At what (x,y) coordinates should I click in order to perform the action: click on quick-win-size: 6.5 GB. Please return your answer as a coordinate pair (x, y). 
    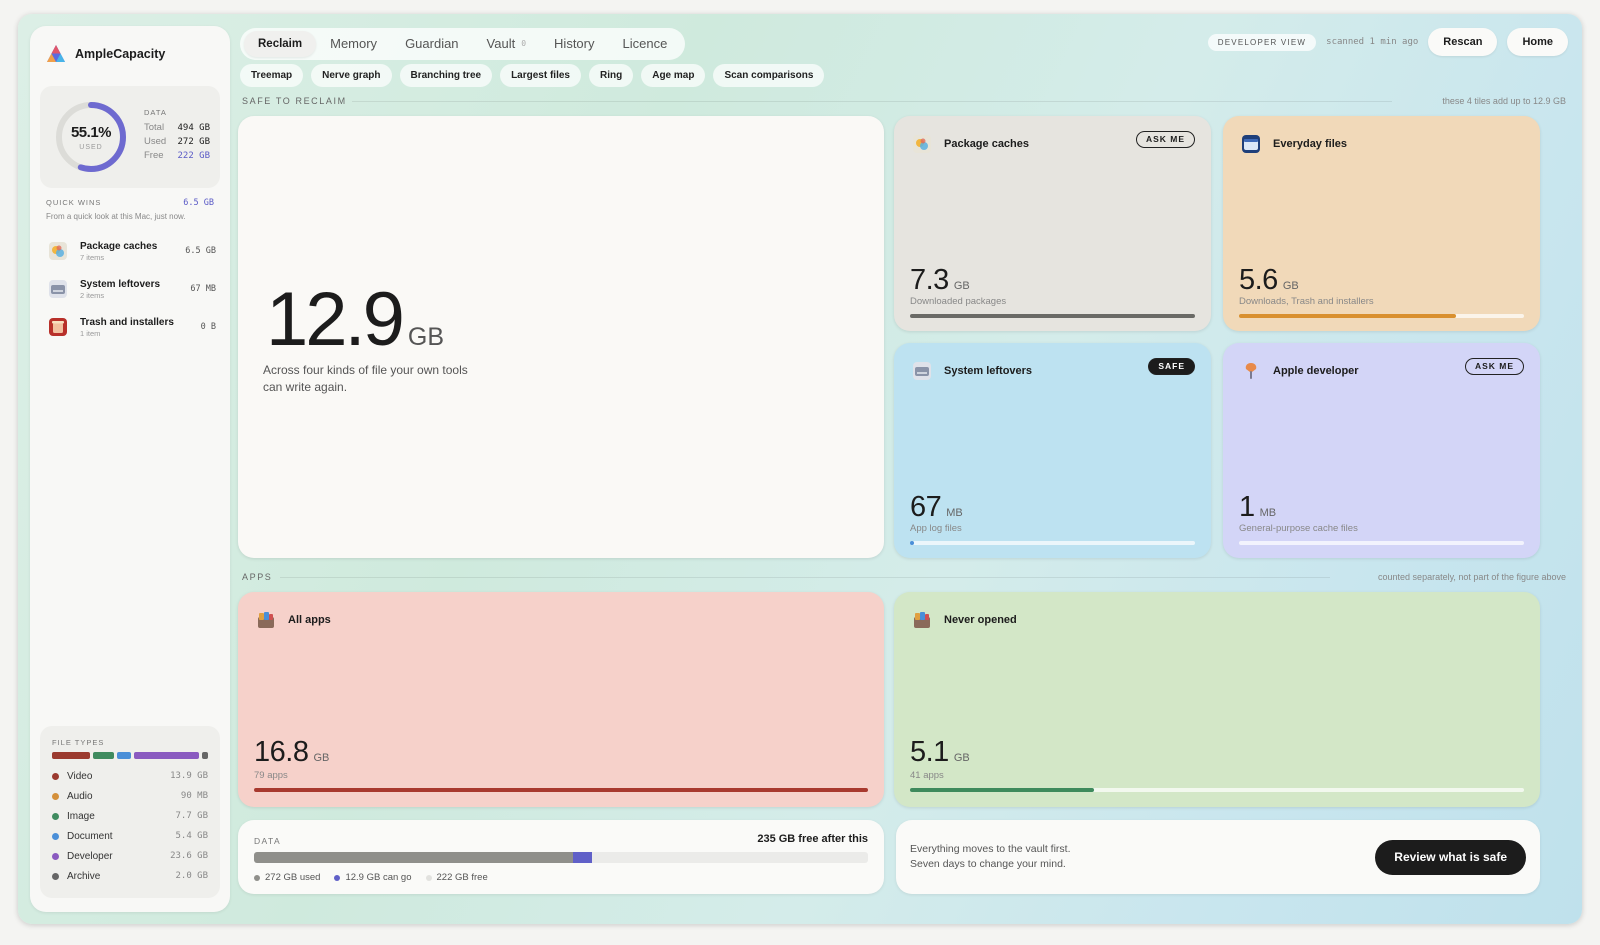
    Looking at the image, I should click on (200, 251).